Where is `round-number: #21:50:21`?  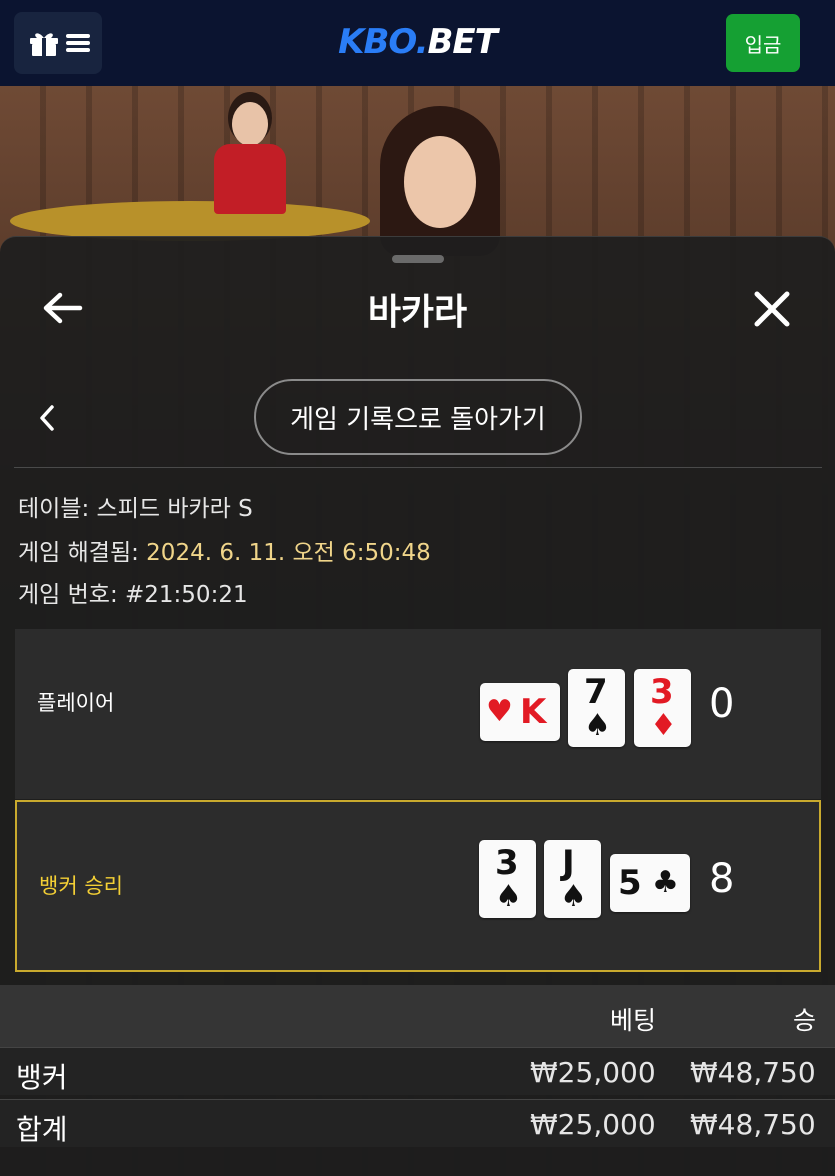 round-number: #21:50:21 is located at coordinates (186, 595).